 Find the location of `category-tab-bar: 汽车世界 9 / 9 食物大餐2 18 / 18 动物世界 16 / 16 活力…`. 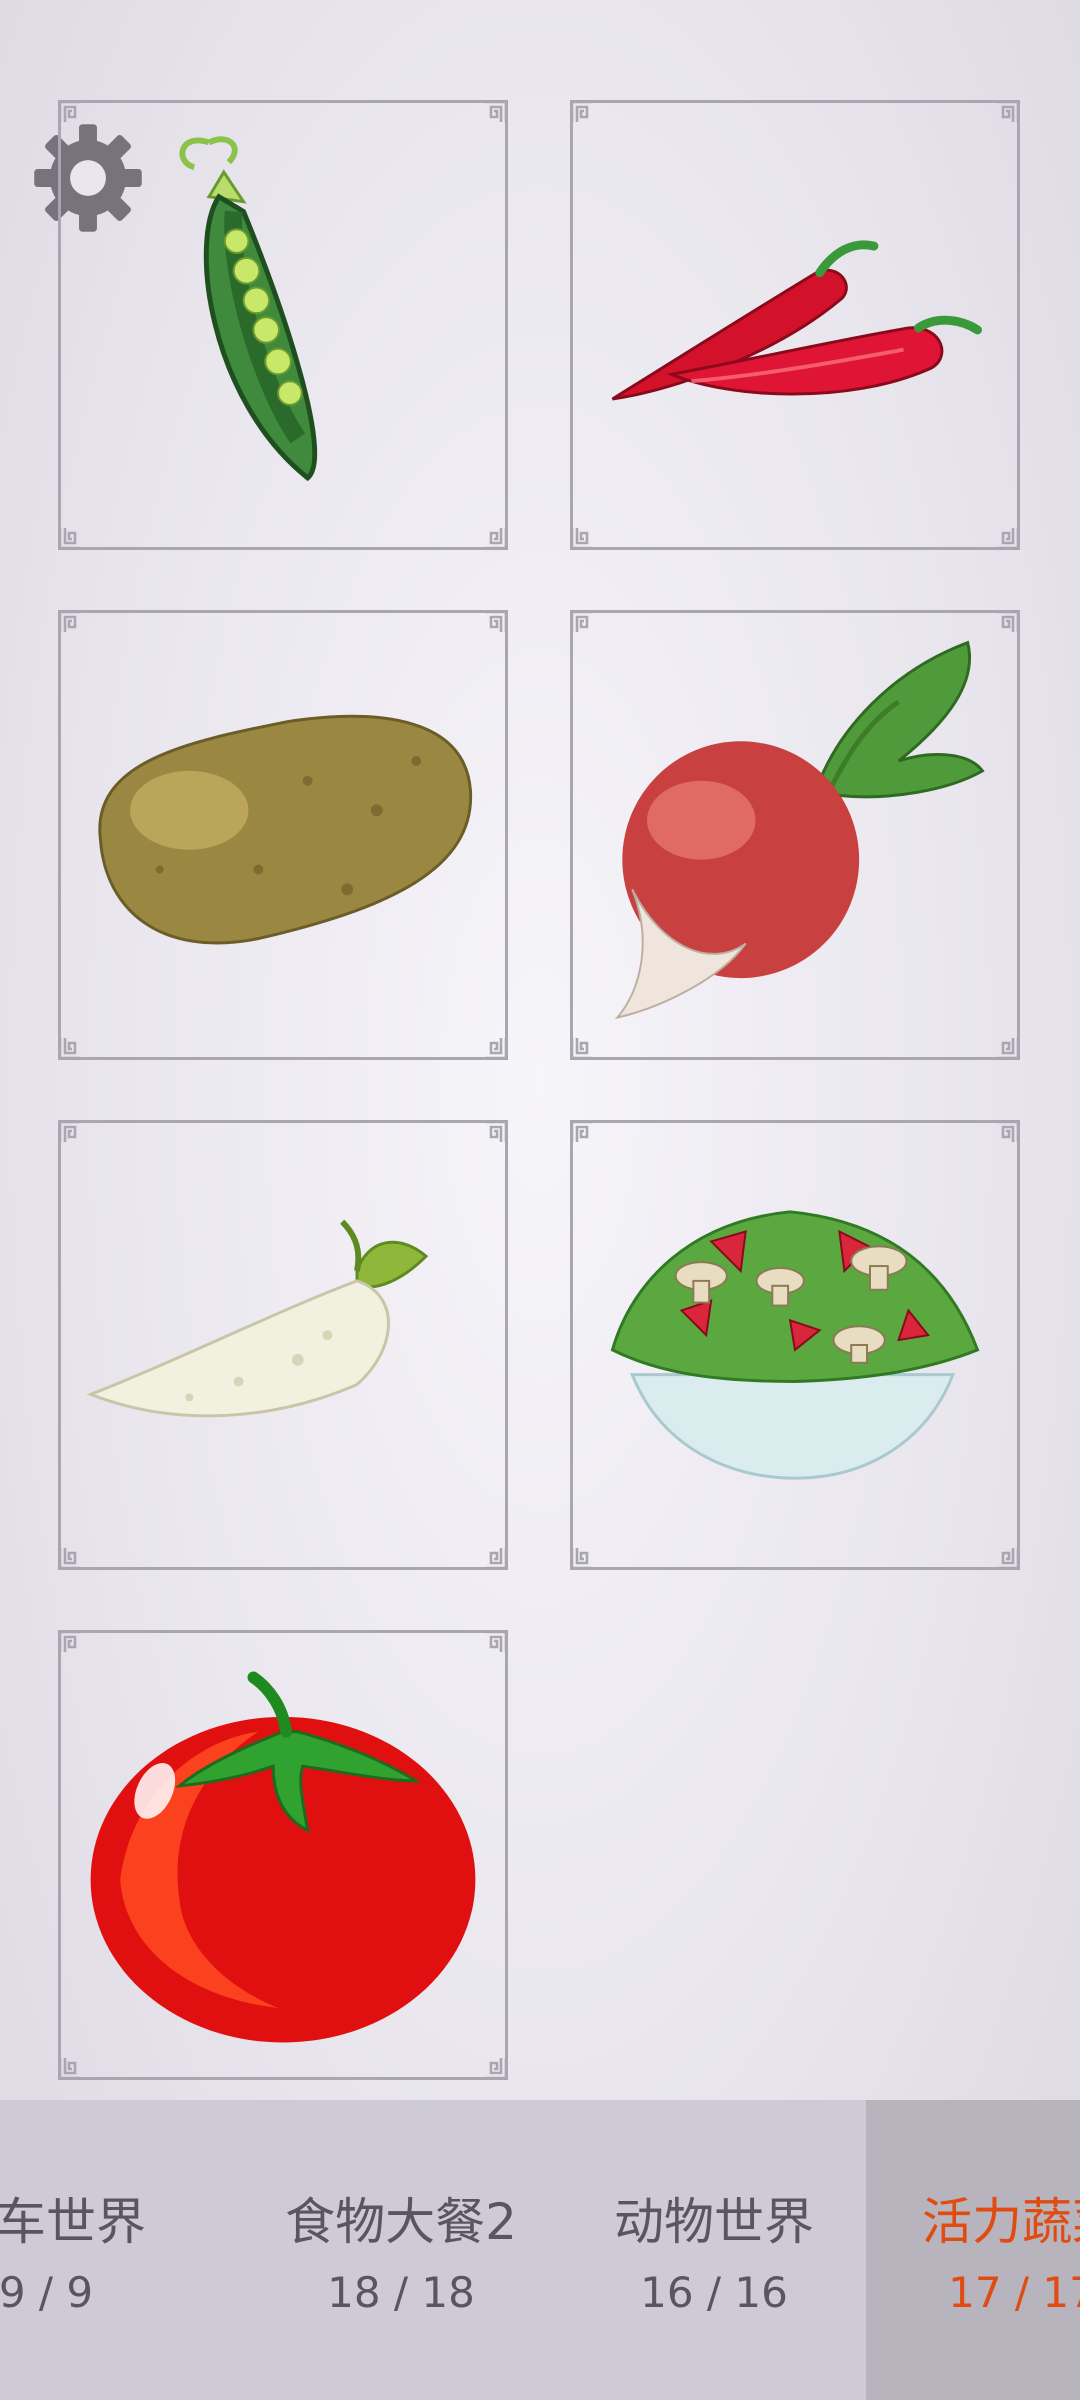

category-tab-bar: 汽车世界 9 / 9 食物大餐2 18 / 18 动物世界 16 / 16 活力… is located at coordinates (540, 2250).